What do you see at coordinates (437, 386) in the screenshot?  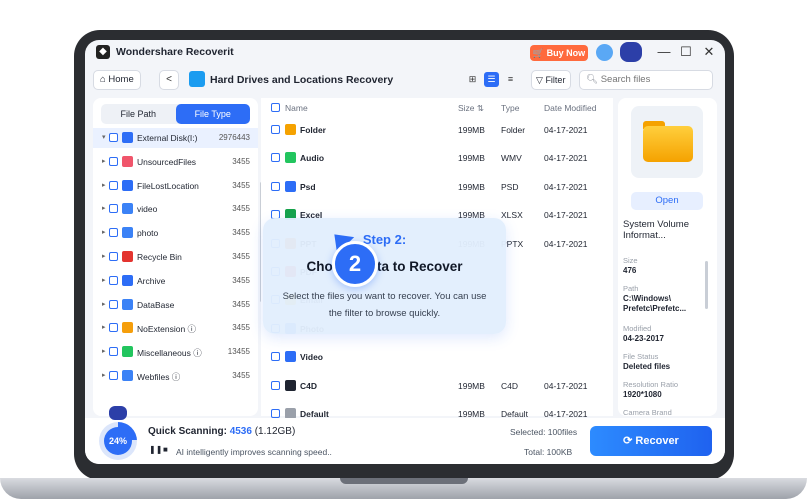 I see `table-row: C4D 199MB C4D 04-17-2021` at bounding box center [437, 386].